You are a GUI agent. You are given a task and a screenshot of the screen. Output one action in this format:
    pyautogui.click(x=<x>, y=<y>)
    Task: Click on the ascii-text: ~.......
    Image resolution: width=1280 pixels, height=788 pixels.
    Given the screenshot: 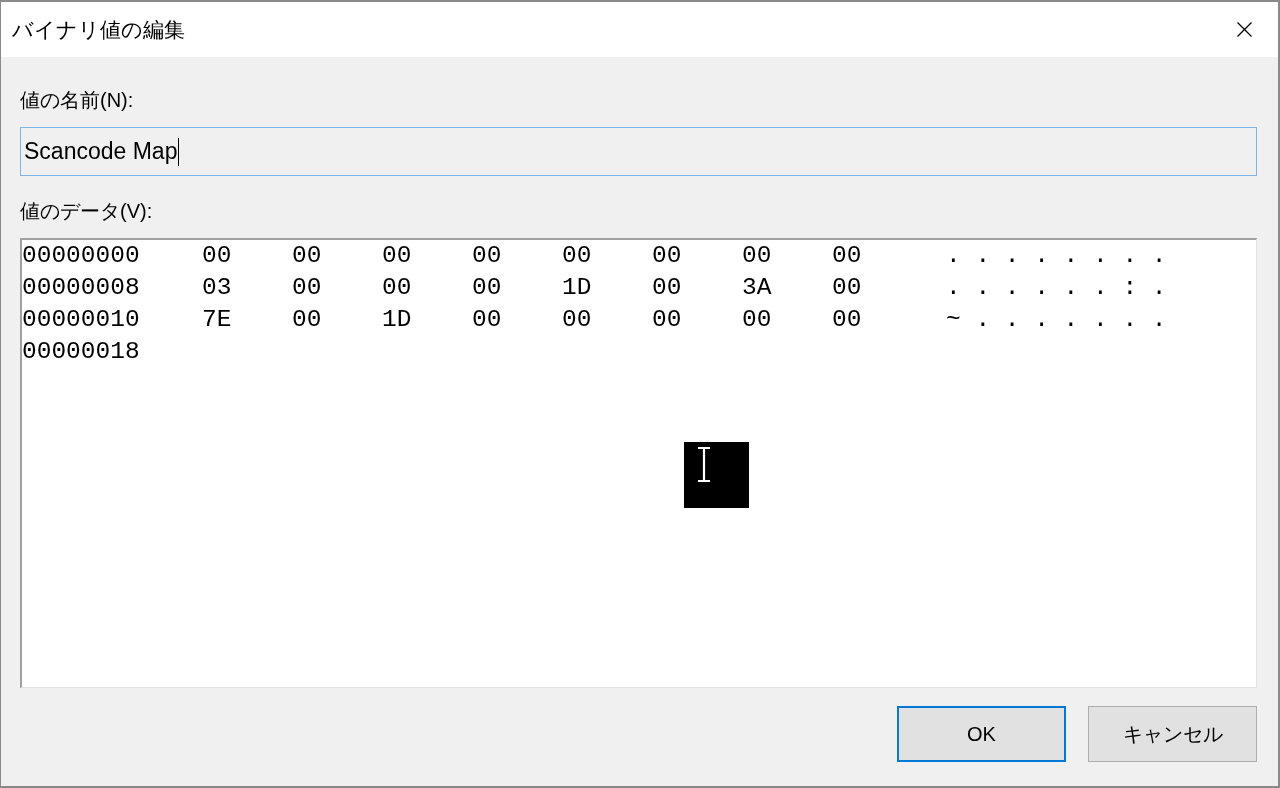 What is the action you would take?
    pyautogui.click(x=1064, y=320)
    